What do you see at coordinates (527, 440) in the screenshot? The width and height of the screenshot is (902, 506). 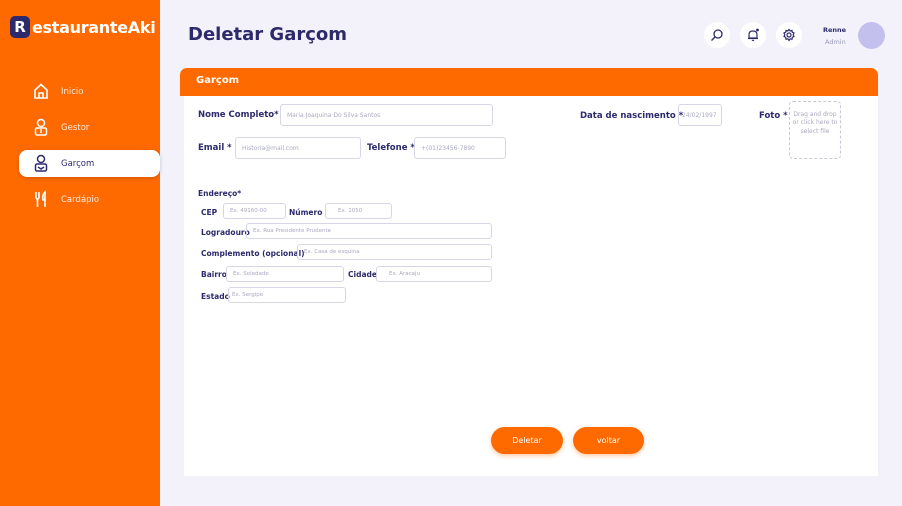 I see `delete-button: Deletar` at bounding box center [527, 440].